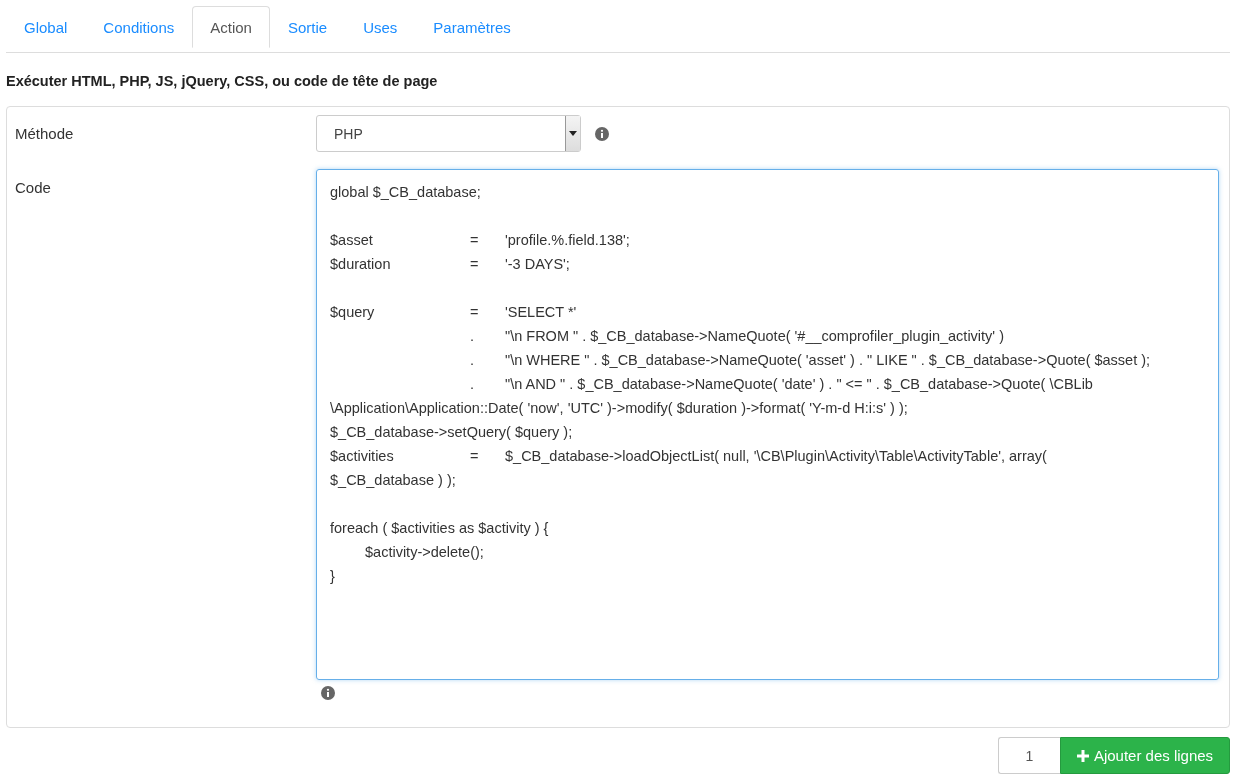 The width and height of the screenshot is (1236, 781). I want to click on tab: Sortie, so click(307, 26).